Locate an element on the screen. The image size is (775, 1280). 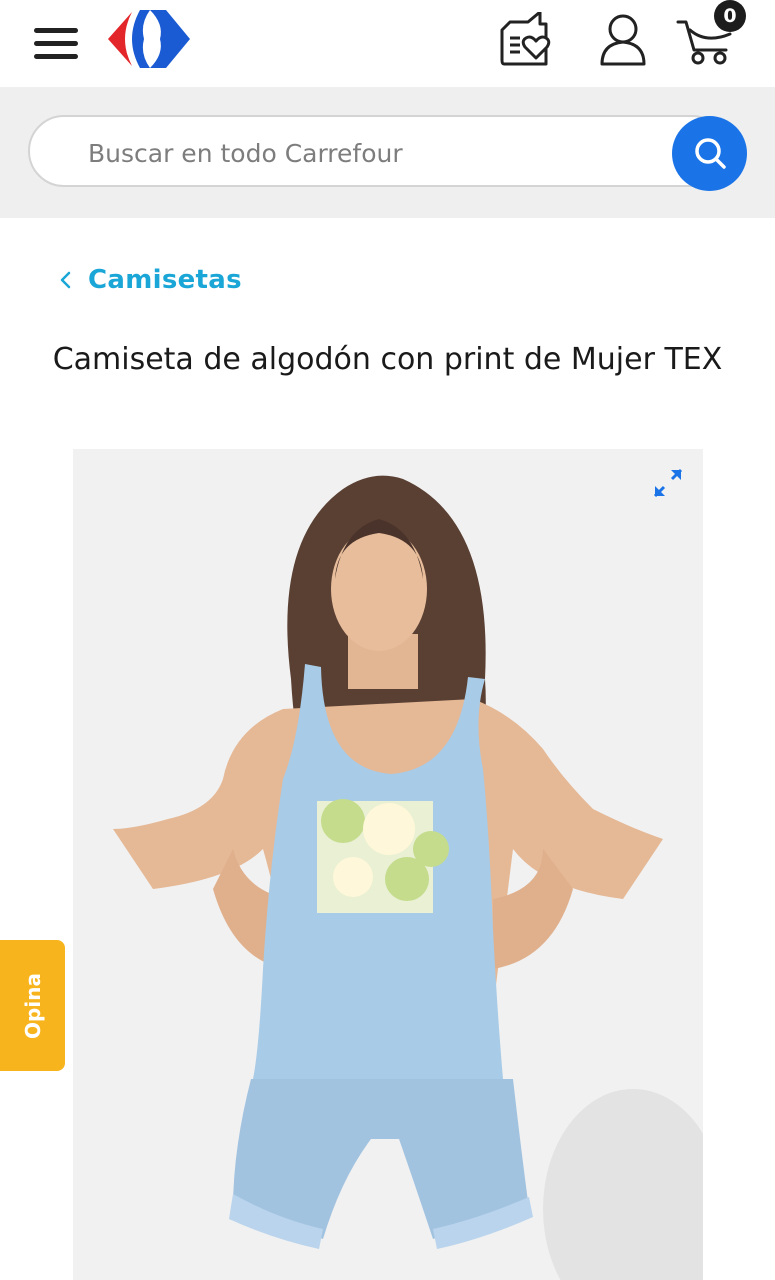
search-input is located at coordinates (368, 153).